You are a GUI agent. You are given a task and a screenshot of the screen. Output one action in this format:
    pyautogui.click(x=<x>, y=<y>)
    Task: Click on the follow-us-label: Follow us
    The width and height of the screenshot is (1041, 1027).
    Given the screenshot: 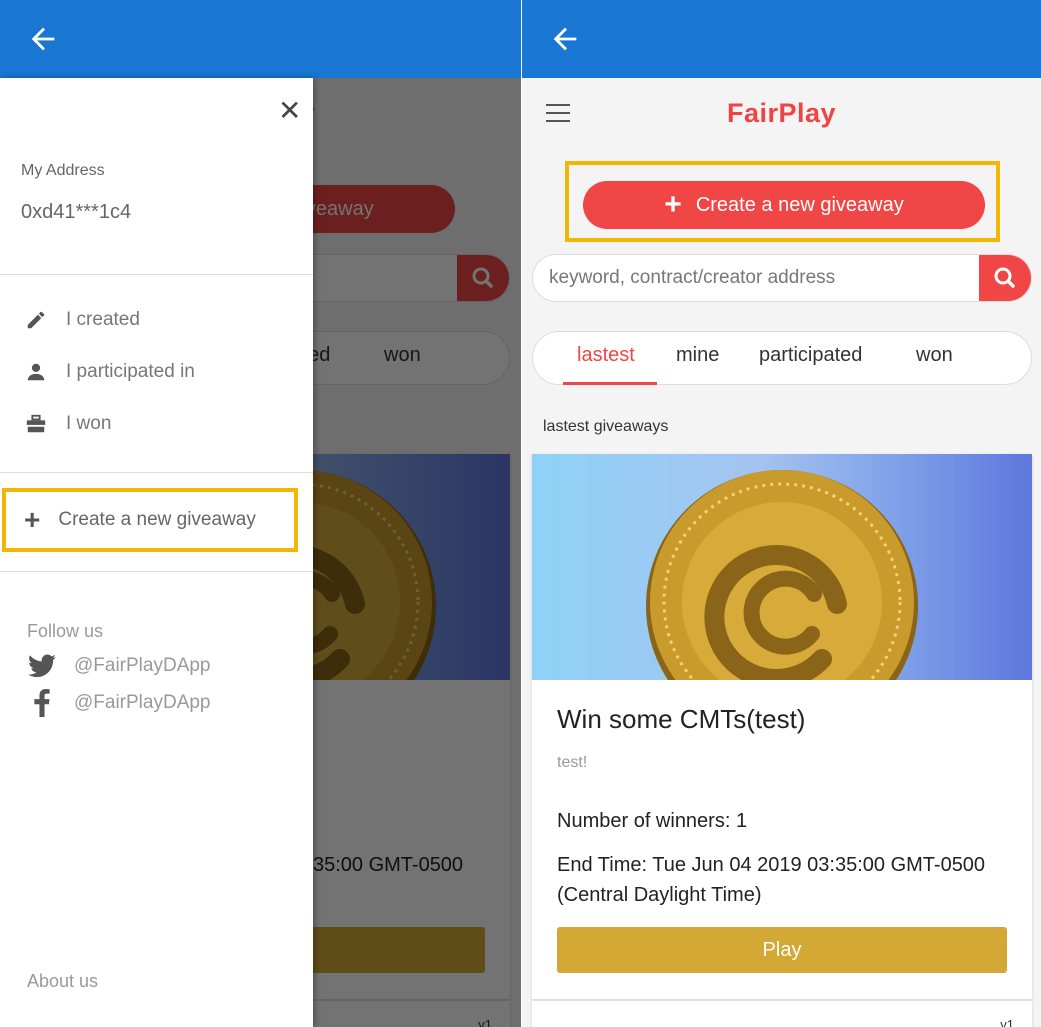 What is the action you would take?
    pyautogui.click(x=65, y=631)
    